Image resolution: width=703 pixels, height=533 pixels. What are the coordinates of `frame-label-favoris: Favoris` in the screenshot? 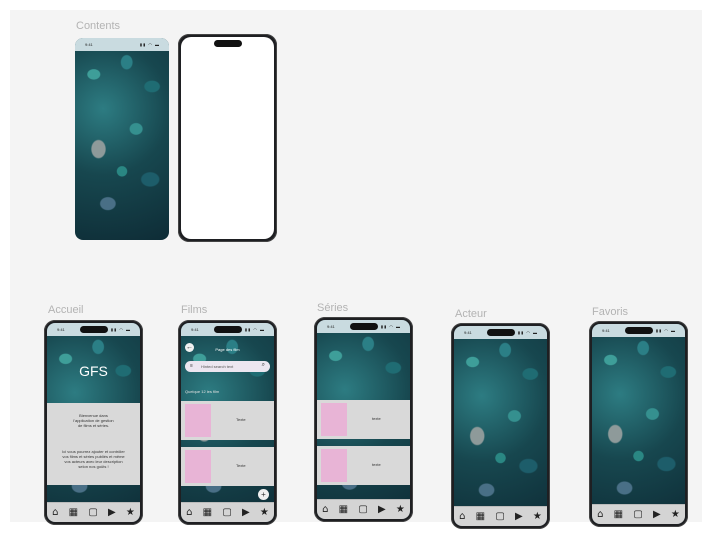 It's located at (610, 312).